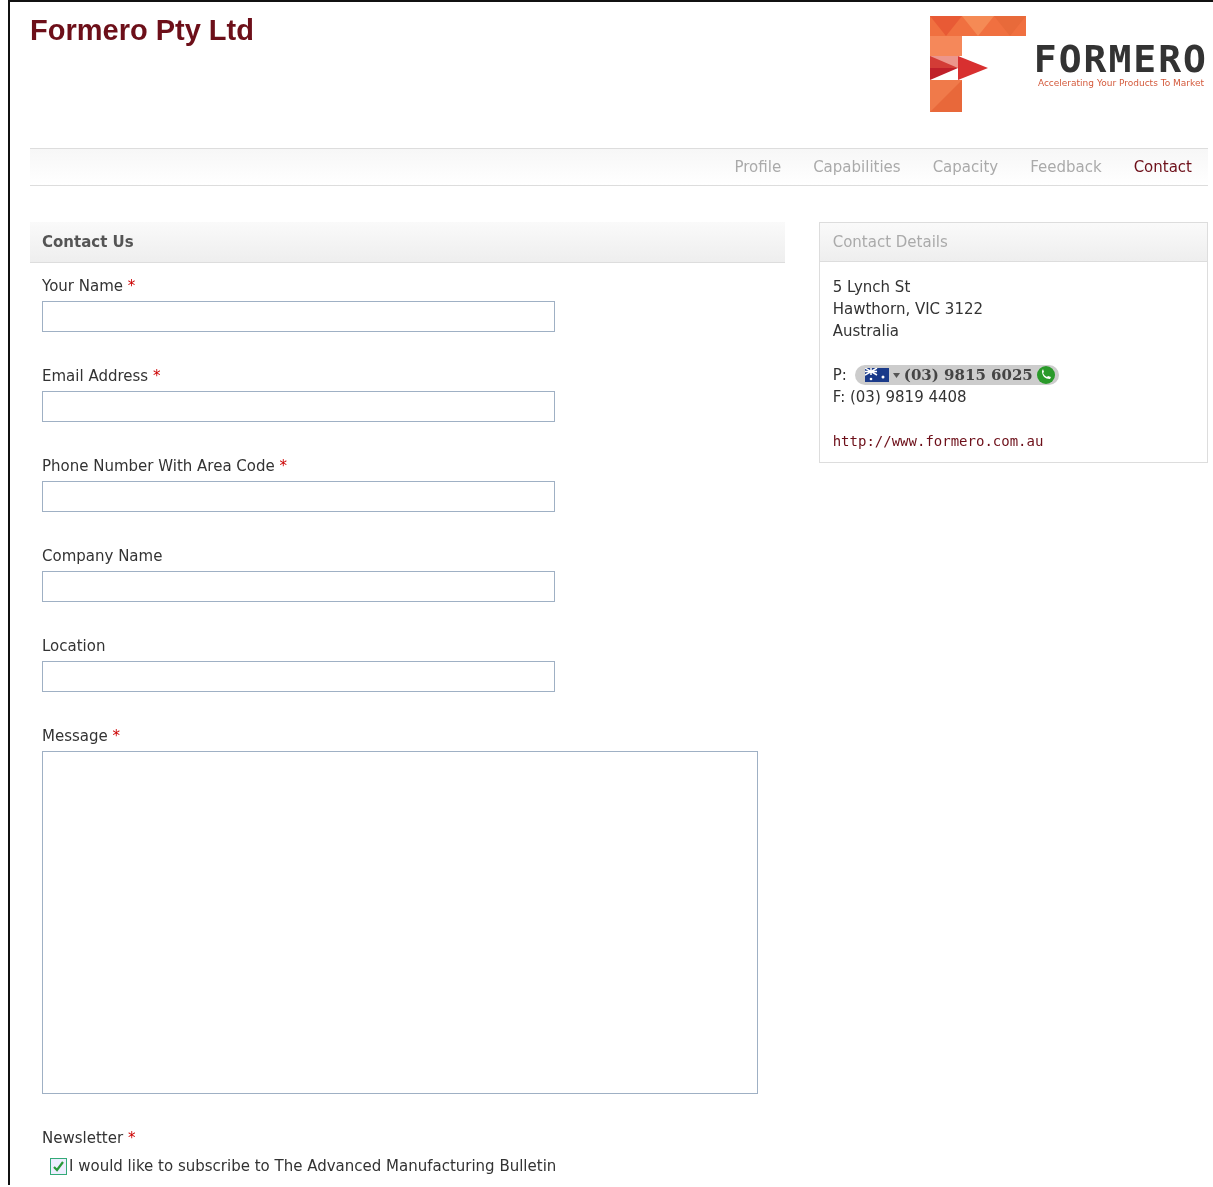 This screenshot has height=1187, width=1213. Describe the element at coordinates (900, 397) in the screenshot. I see `fax-number: F: (03) 9819 4408` at that location.